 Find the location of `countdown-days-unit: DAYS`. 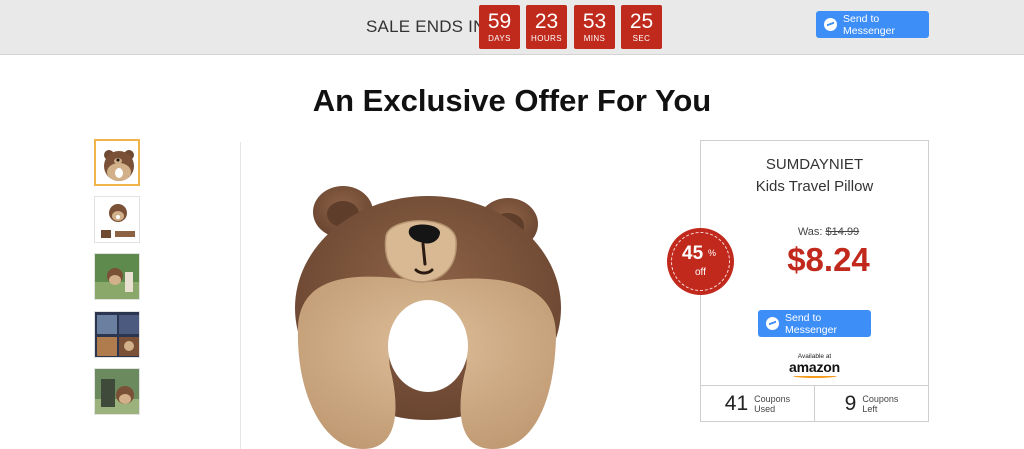

countdown-days-unit: DAYS is located at coordinates (499, 38).